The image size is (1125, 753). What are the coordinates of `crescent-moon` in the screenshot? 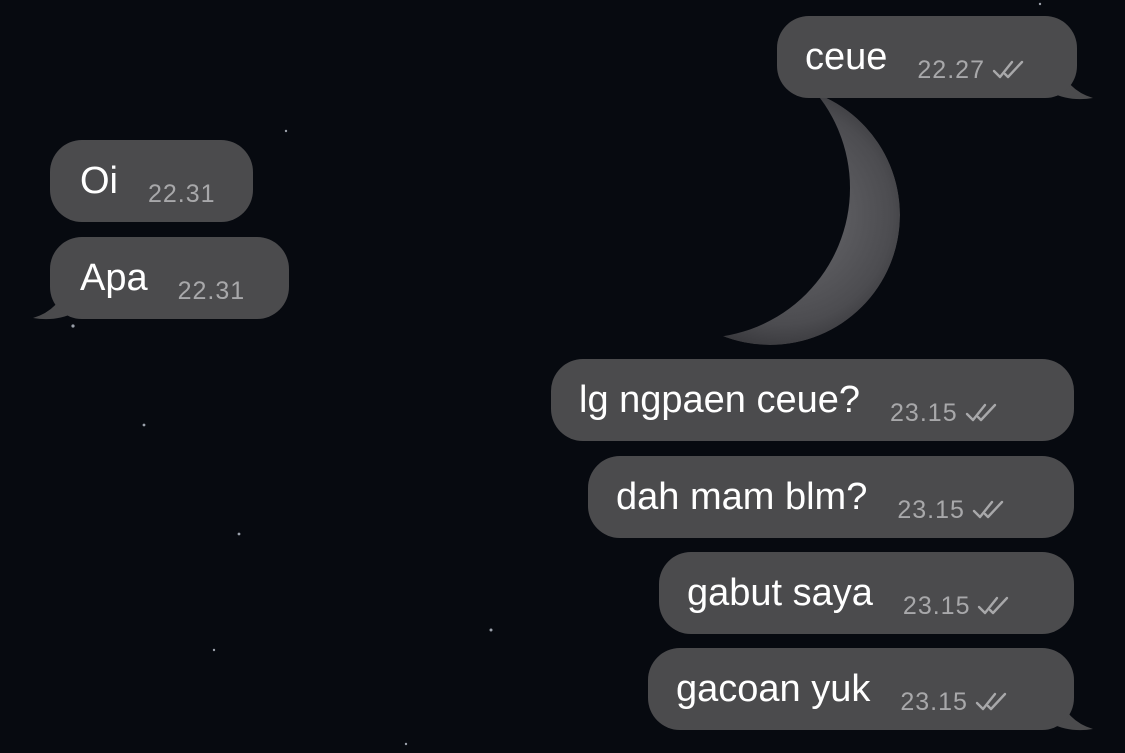 It's located at (770, 215).